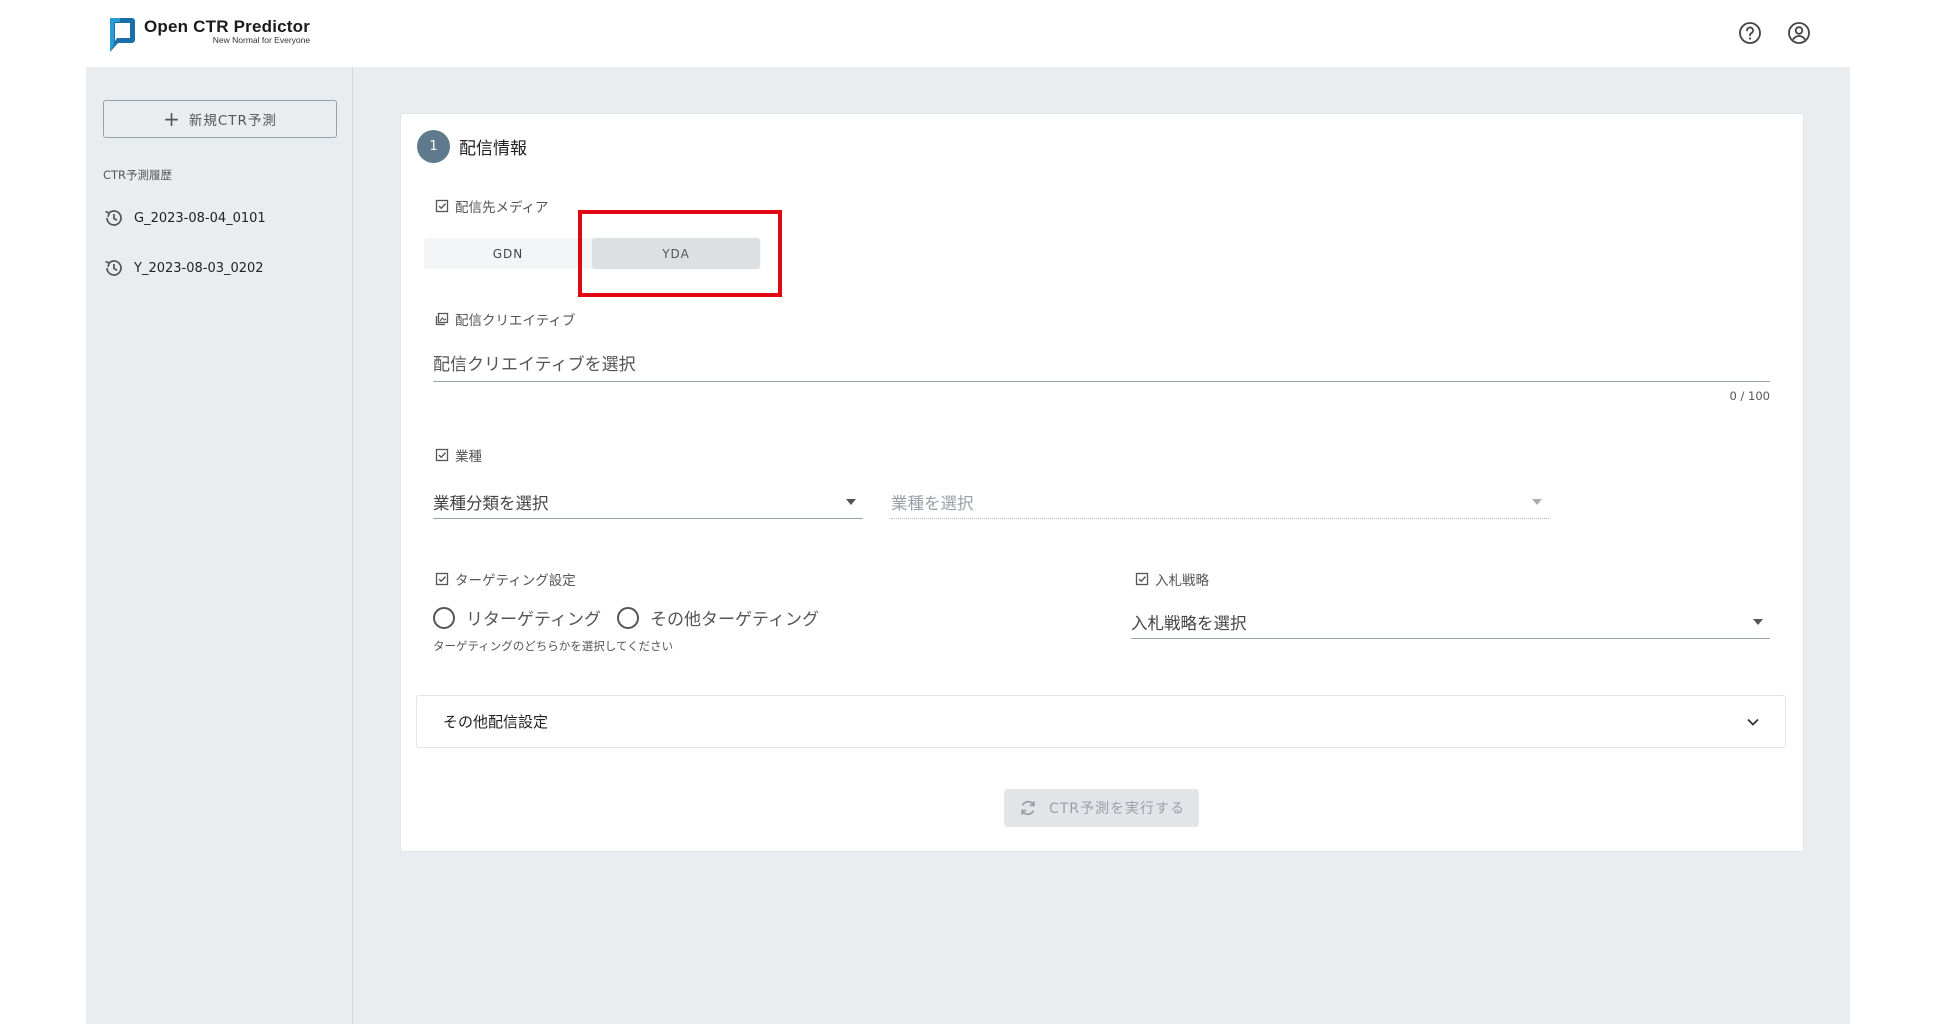 This screenshot has height=1024, width=1950. Describe the element at coordinates (553, 646) in the screenshot. I see `targeting-helper-text: ターゲティングのどちらかを選択してください` at that location.